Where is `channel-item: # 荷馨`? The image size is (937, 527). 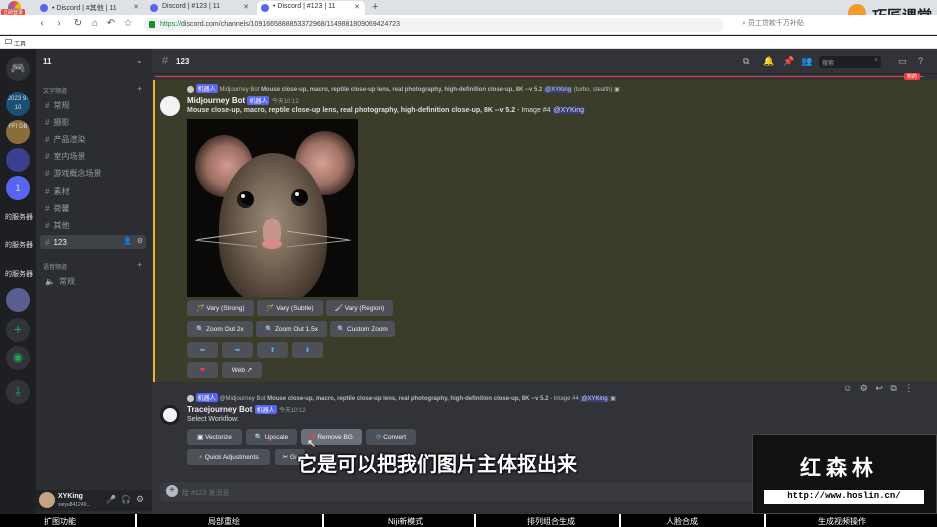
channel-item: # 荷馨 is located at coordinates (93, 207).